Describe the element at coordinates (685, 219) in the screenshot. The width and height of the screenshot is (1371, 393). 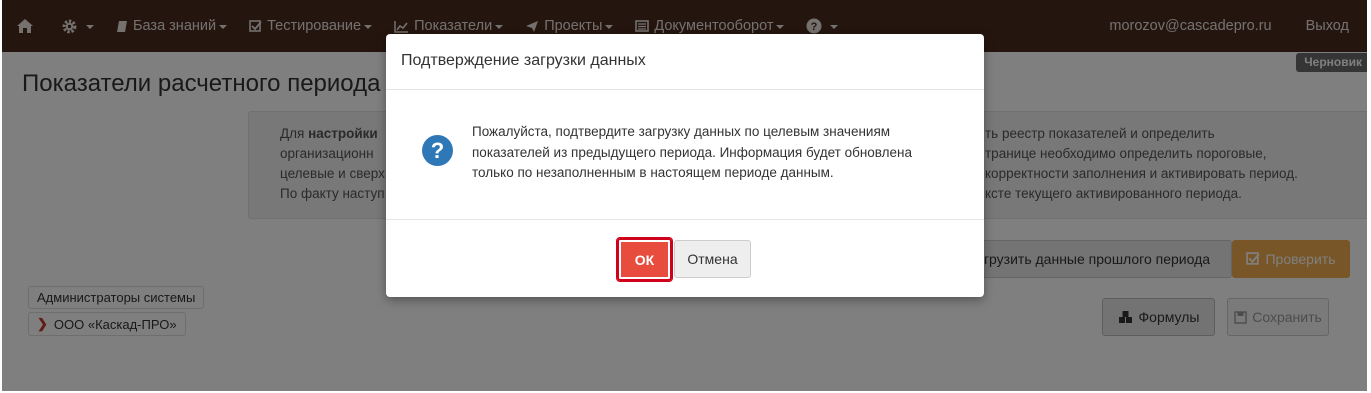
I see `dialog-footer-divider` at that location.